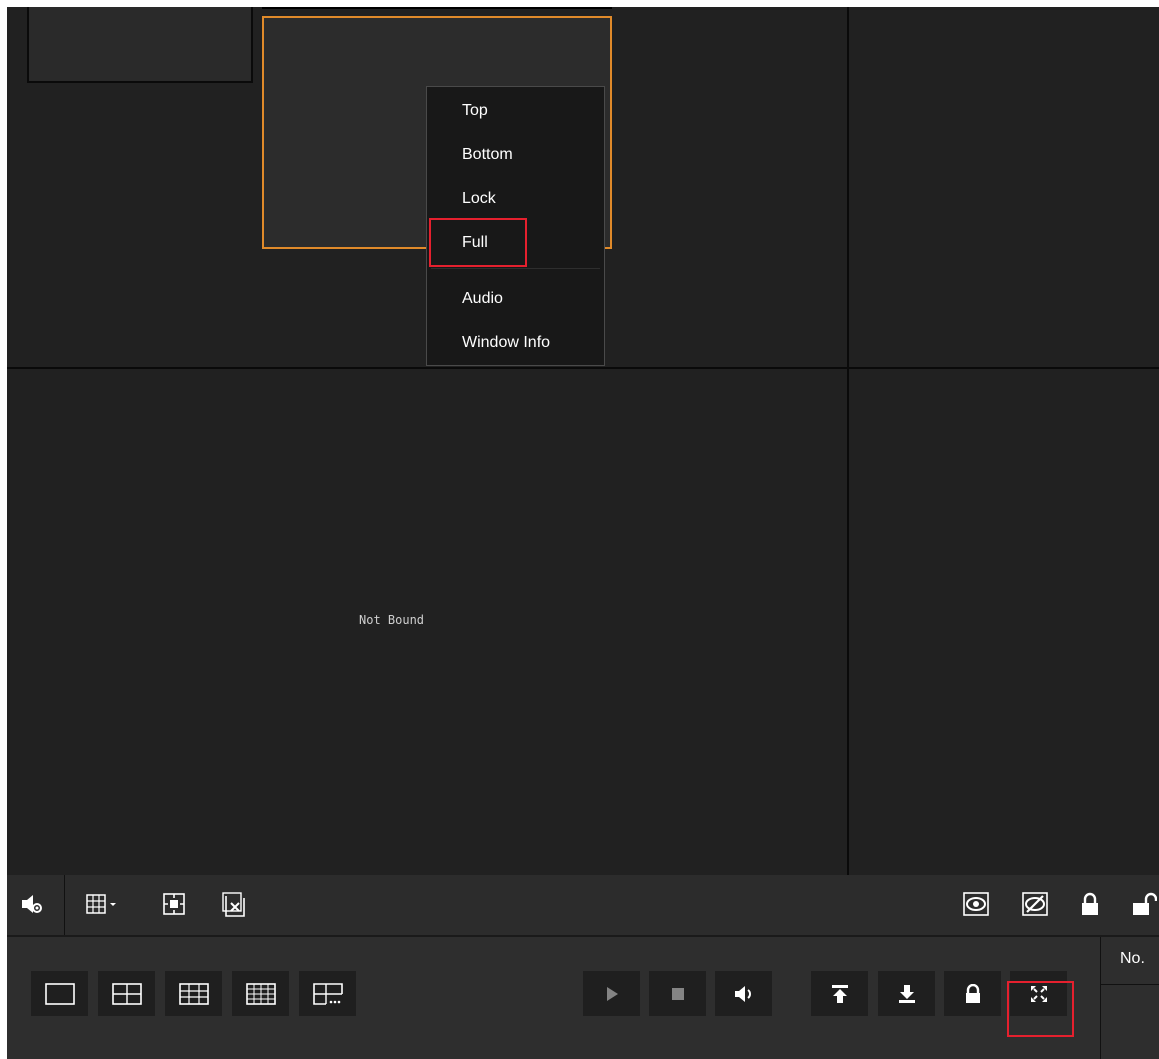  I want to click on control-panel: No., so click(583, 997).